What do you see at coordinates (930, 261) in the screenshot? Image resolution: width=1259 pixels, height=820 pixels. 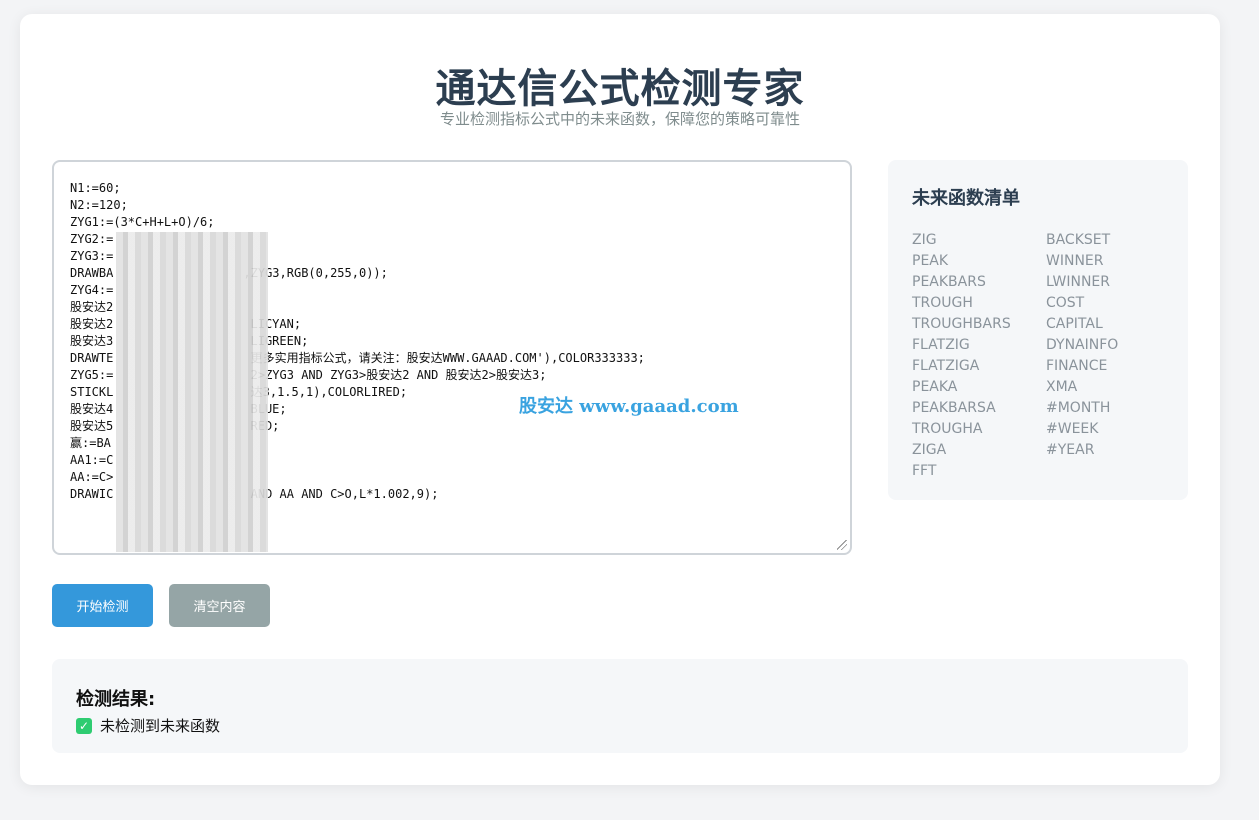 I see `future-function-item: PEAK` at bounding box center [930, 261].